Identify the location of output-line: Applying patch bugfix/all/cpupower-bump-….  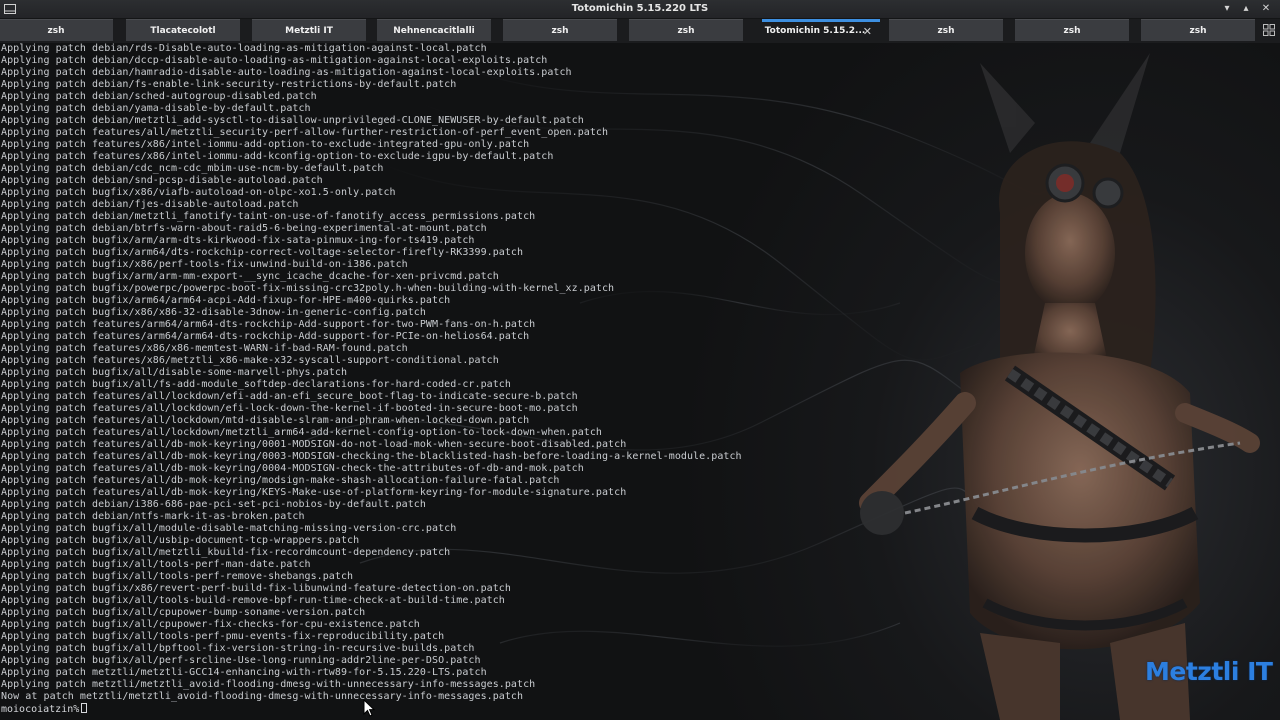
(183, 612).